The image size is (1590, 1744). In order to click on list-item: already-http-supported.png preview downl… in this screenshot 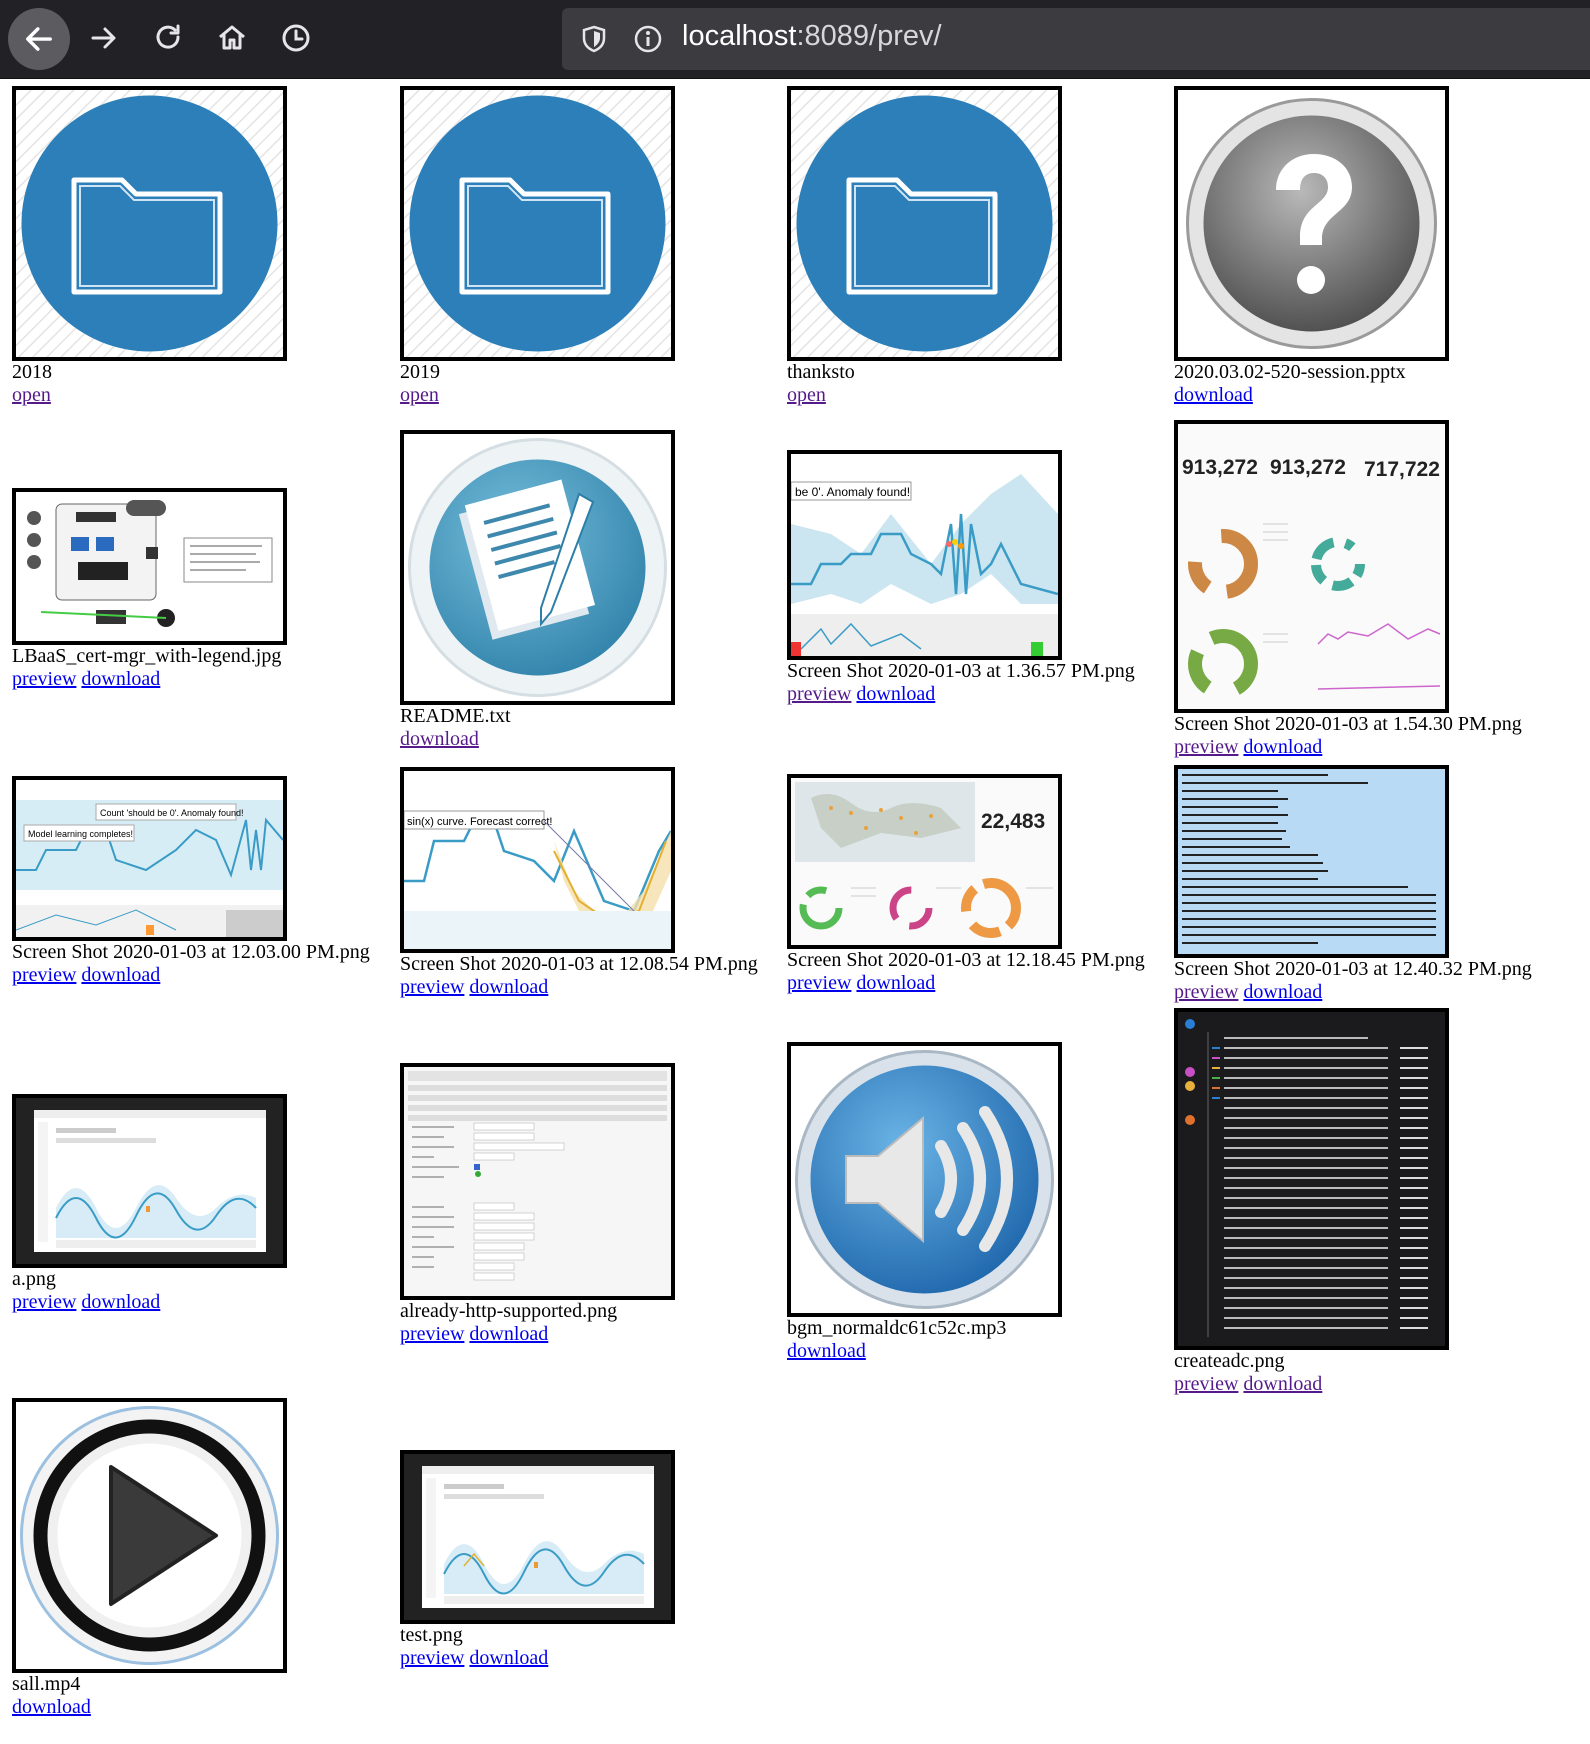, I will do `click(590, 1204)`.